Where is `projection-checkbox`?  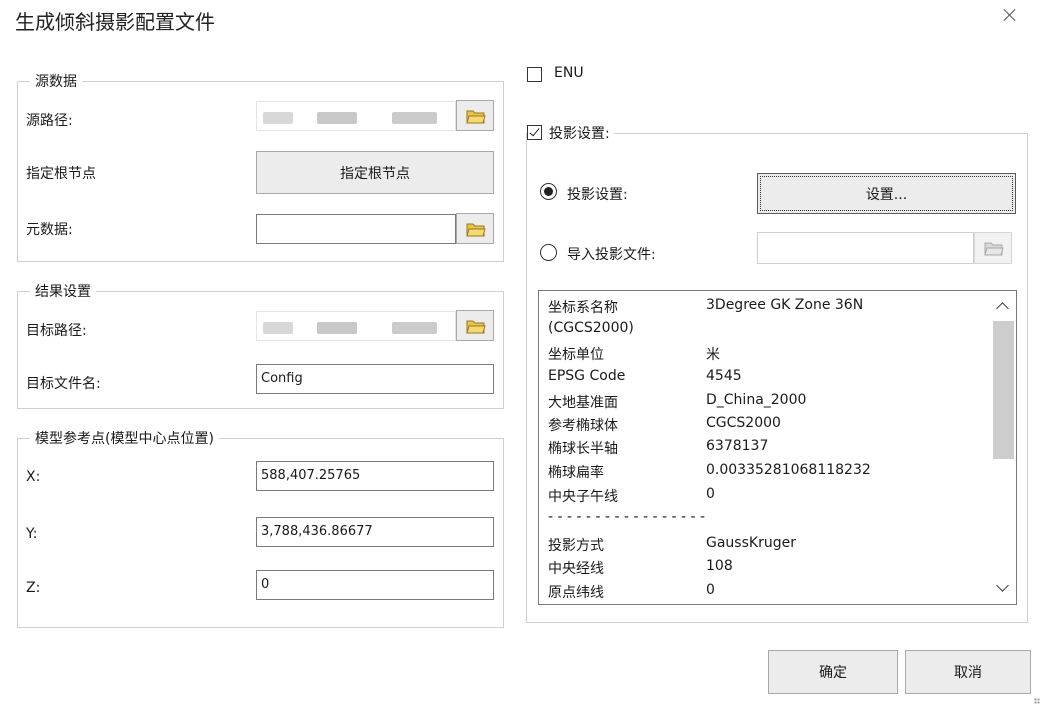 projection-checkbox is located at coordinates (534, 132).